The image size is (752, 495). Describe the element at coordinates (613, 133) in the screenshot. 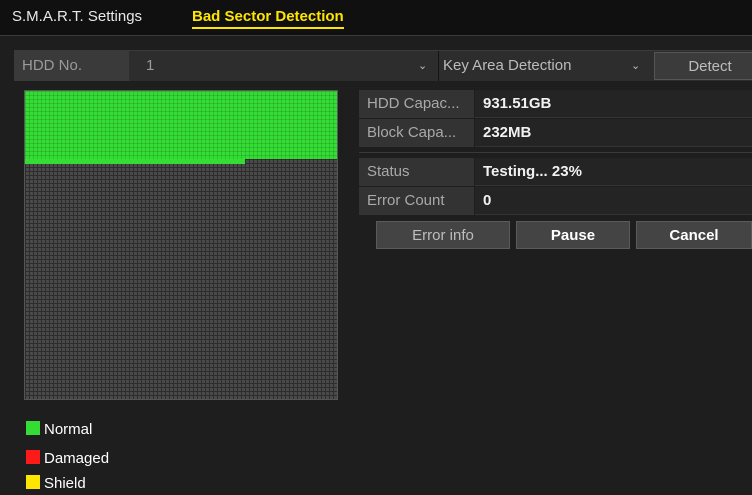

I see `block-capacity-value: 232MB` at that location.